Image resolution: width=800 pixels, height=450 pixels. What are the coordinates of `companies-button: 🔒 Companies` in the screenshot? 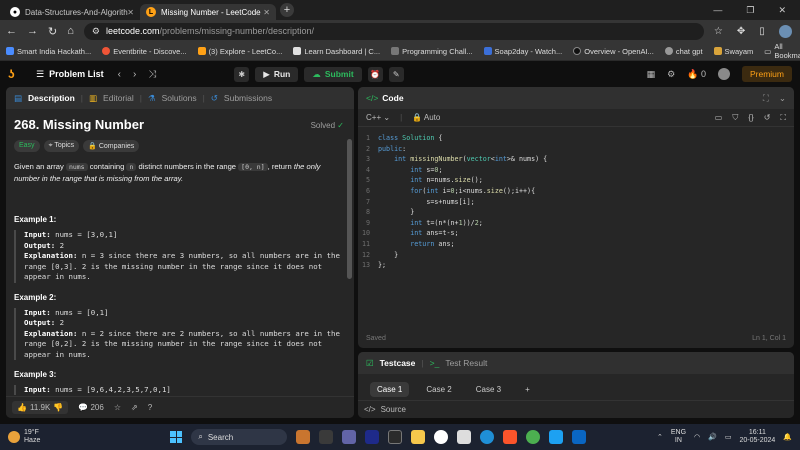 It's located at (111, 146).